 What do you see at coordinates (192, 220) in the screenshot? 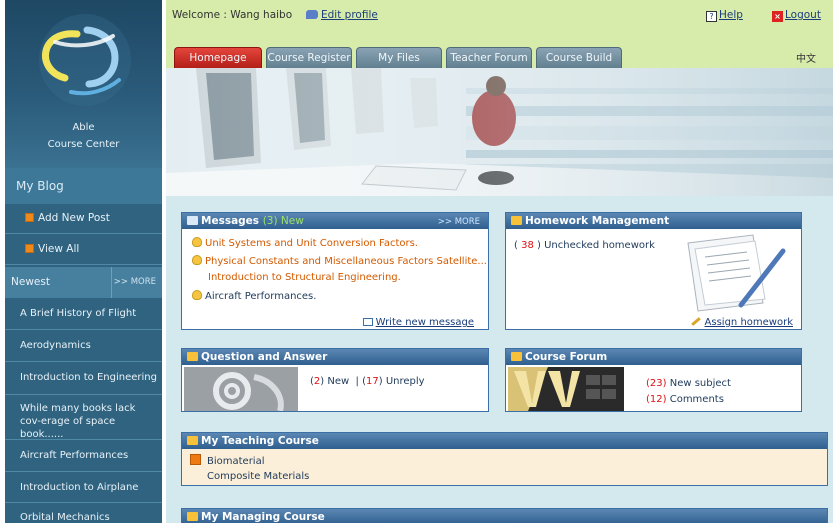
I see `tag-icon` at bounding box center [192, 220].